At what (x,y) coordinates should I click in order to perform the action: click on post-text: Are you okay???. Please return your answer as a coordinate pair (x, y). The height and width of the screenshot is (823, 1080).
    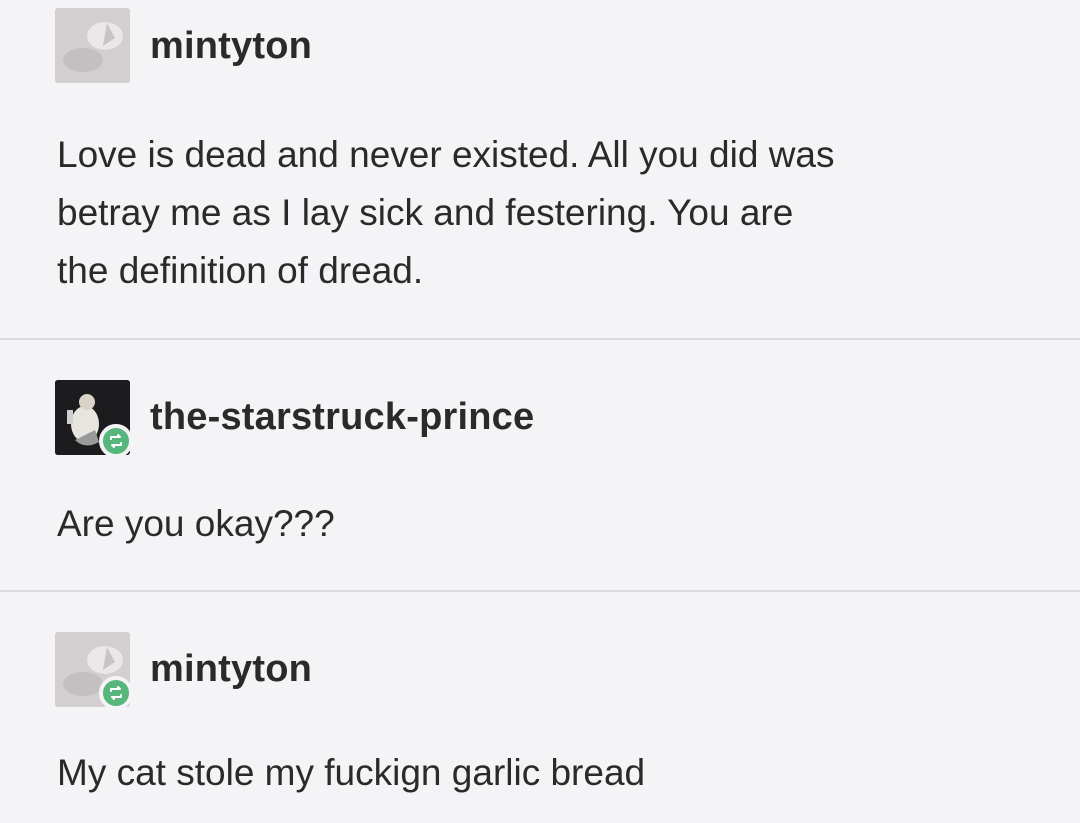
    Looking at the image, I should click on (196, 524).